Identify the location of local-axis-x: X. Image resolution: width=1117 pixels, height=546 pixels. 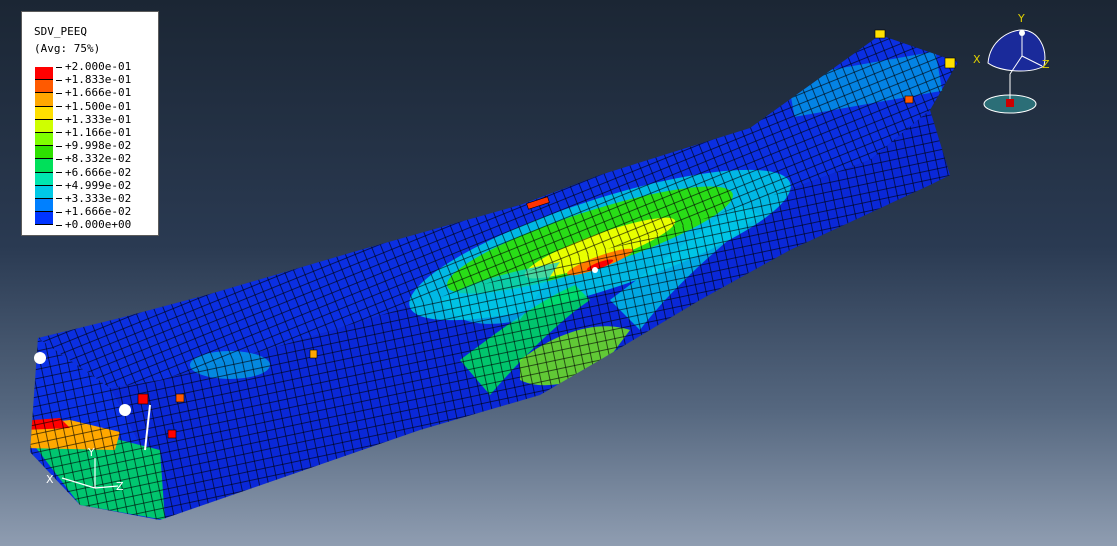
(50, 479).